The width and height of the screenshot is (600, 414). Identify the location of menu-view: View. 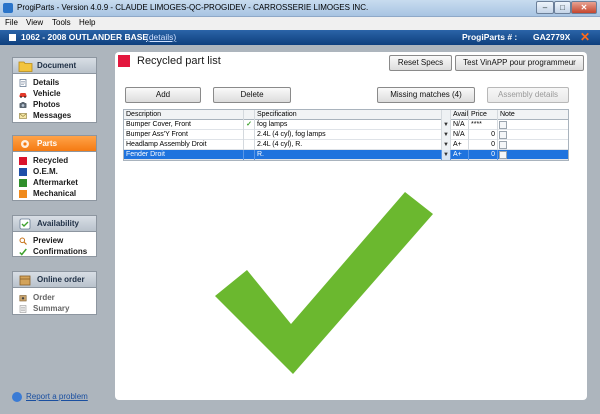
(34, 22).